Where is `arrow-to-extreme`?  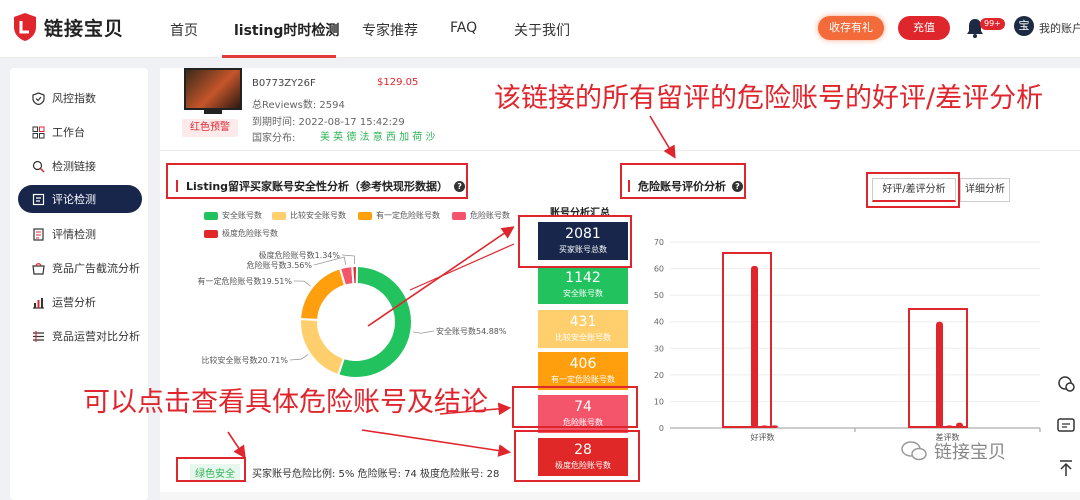 arrow-to-extreme is located at coordinates (436, 443).